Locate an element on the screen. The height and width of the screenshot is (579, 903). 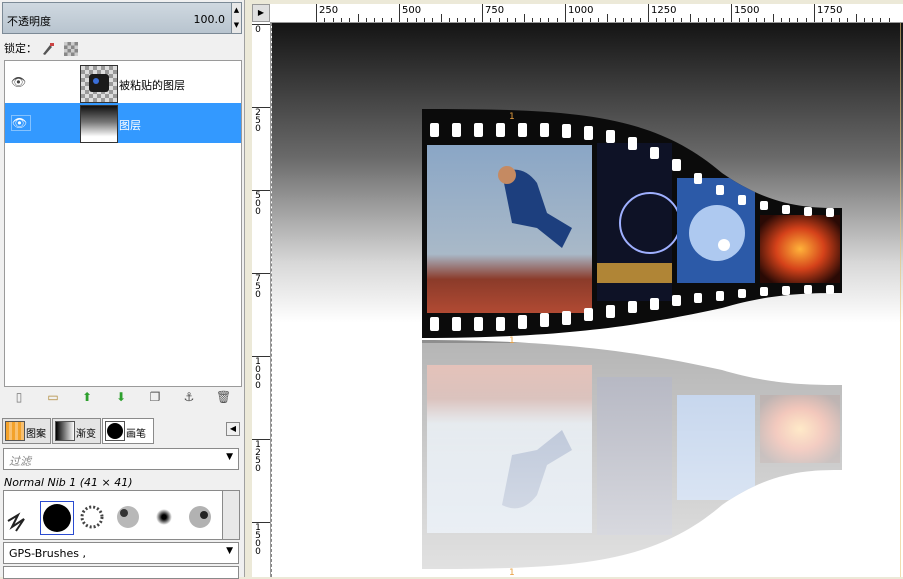
ruler-corner-menu: ▶ is located at coordinates (261, 13).